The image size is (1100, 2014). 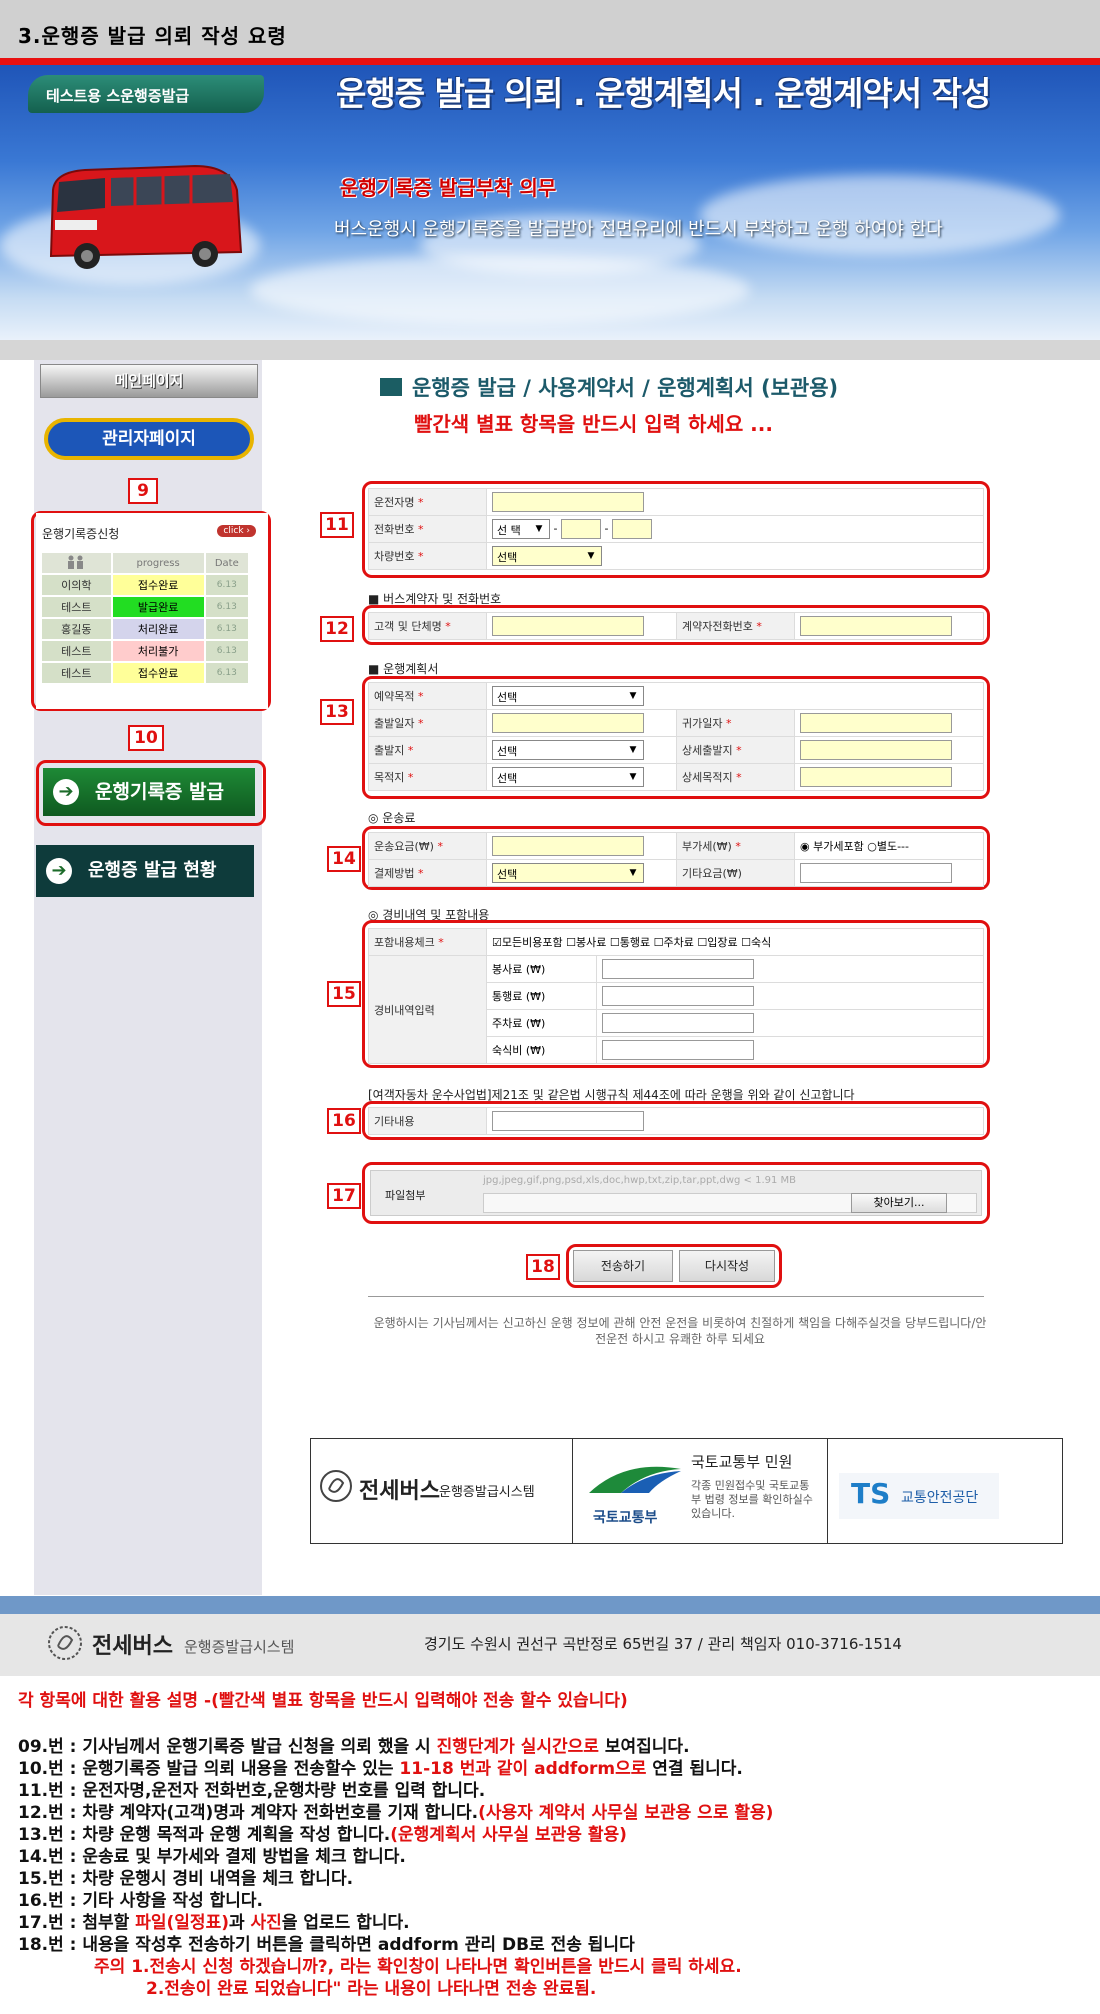 What do you see at coordinates (625, 1518) in the screenshot?
I see `molit-name: 국토교통부` at bounding box center [625, 1518].